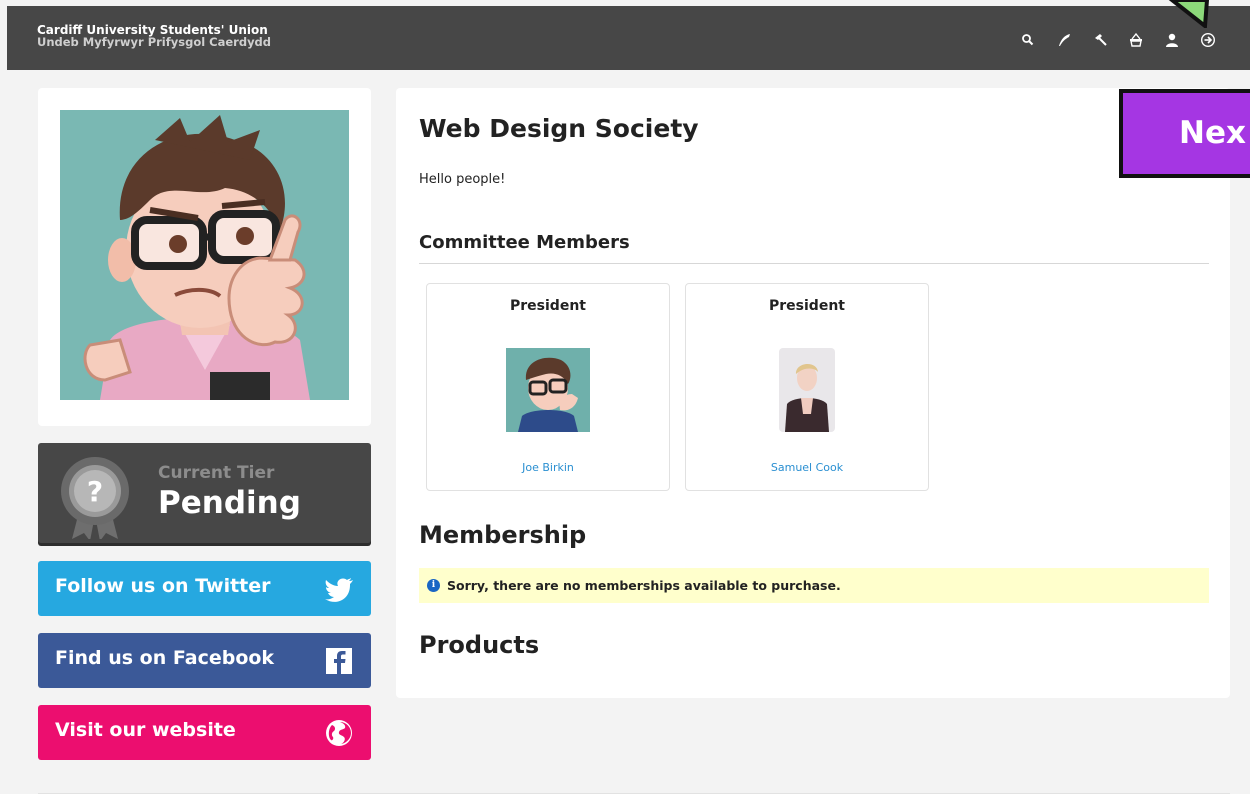 This screenshot has height=794, width=1250. I want to click on society-avatar-card, so click(204, 257).